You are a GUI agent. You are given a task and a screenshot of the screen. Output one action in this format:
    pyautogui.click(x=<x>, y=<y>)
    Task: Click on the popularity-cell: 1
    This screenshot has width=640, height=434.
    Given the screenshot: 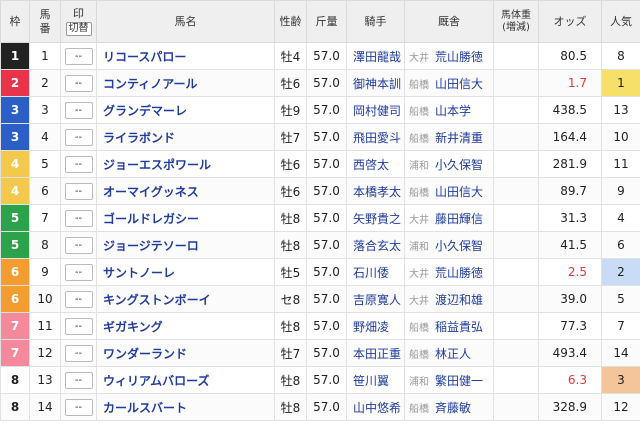 What is the action you would take?
    pyautogui.click(x=620, y=83)
    